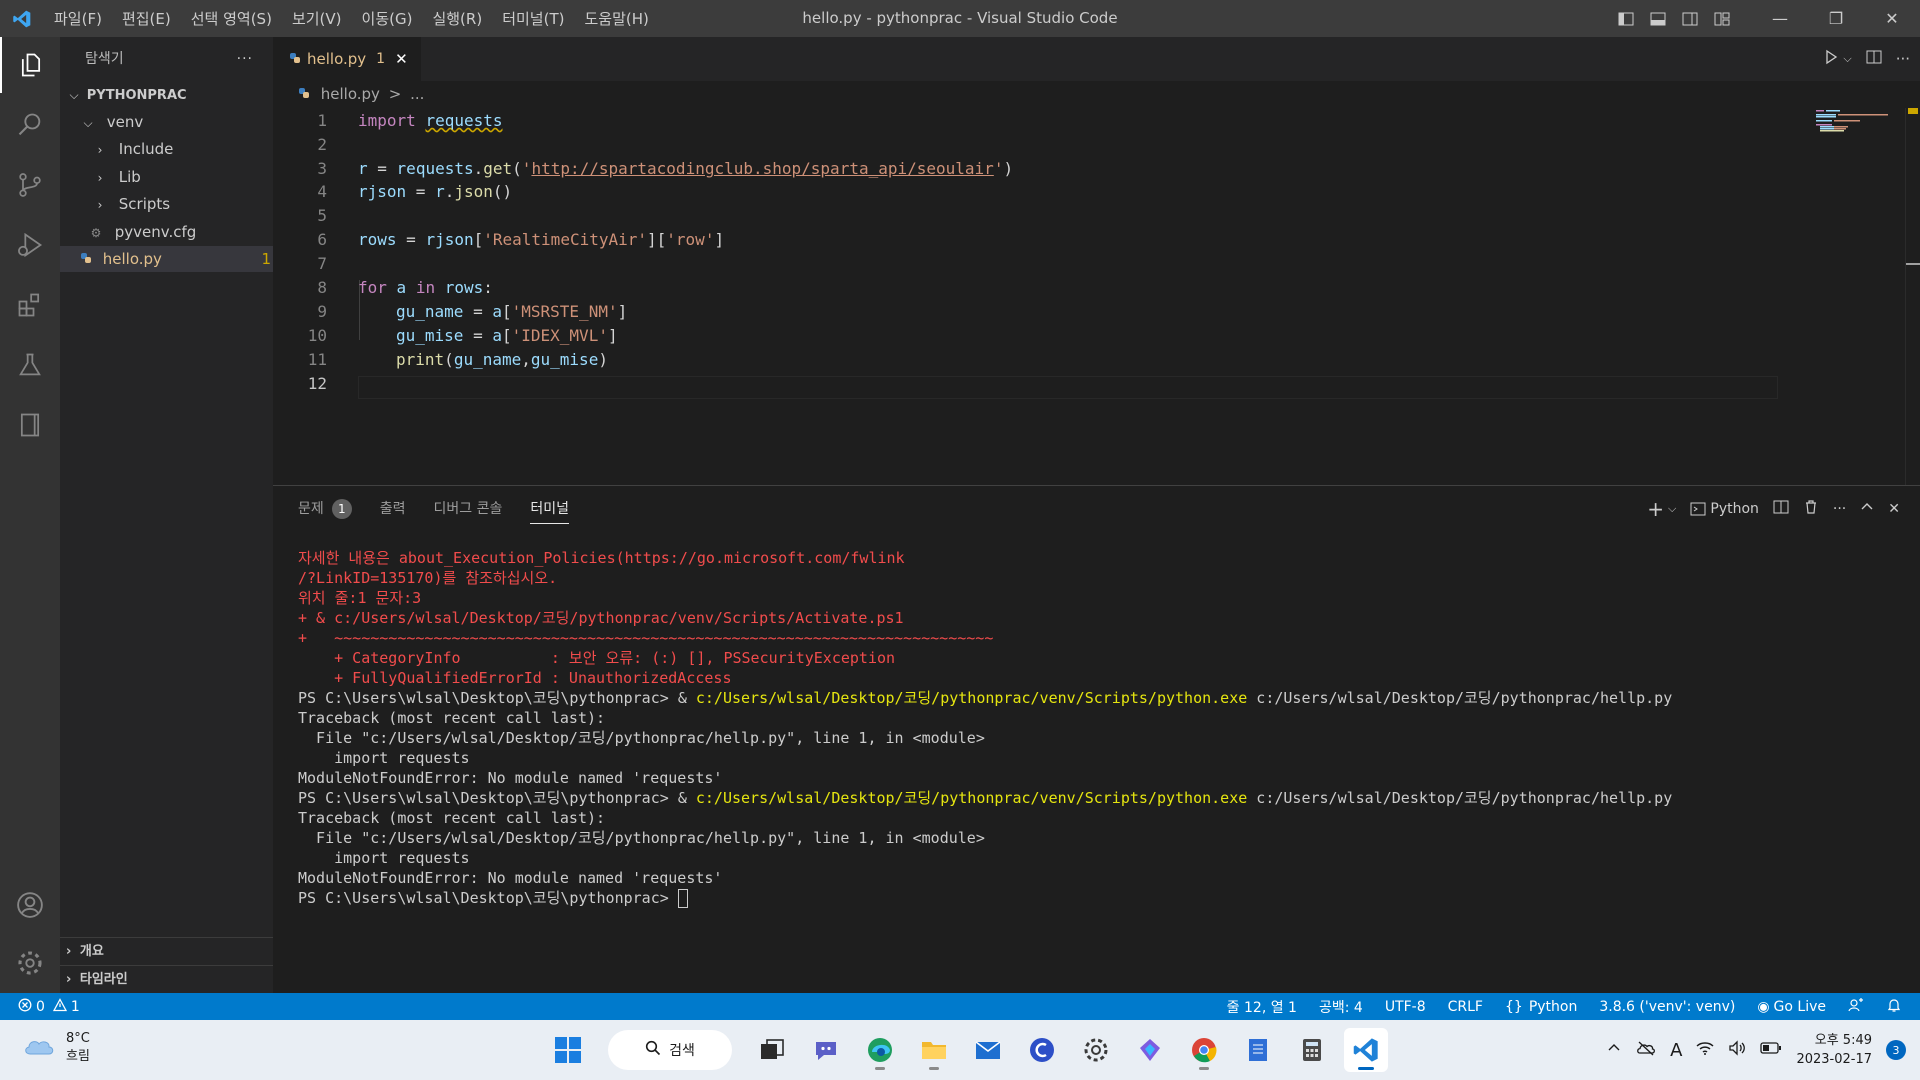 Image resolution: width=1920 pixels, height=1080 pixels. What do you see at coordinates (175, 259) in the screenshot?
I see `tree-item-hello-py: hello.py 1` at bounding box center [175, 259].